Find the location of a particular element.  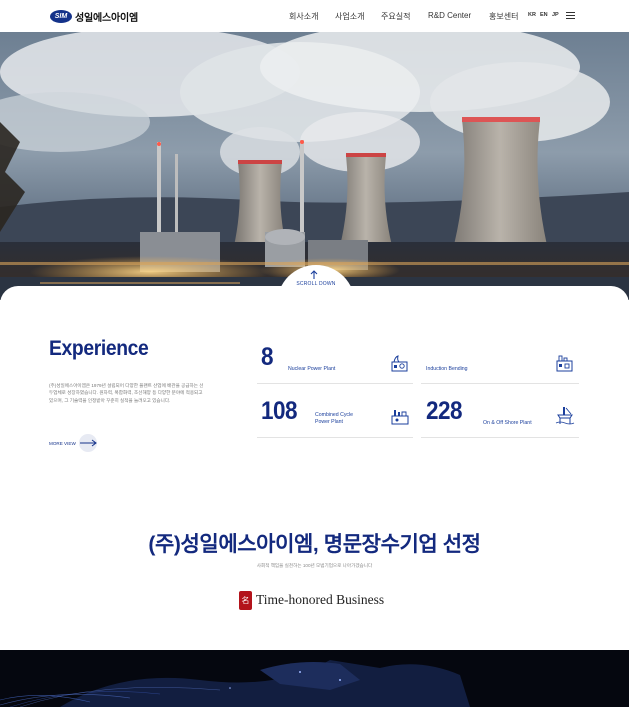

stat-number: 228 is located at coordinates (444, 411).